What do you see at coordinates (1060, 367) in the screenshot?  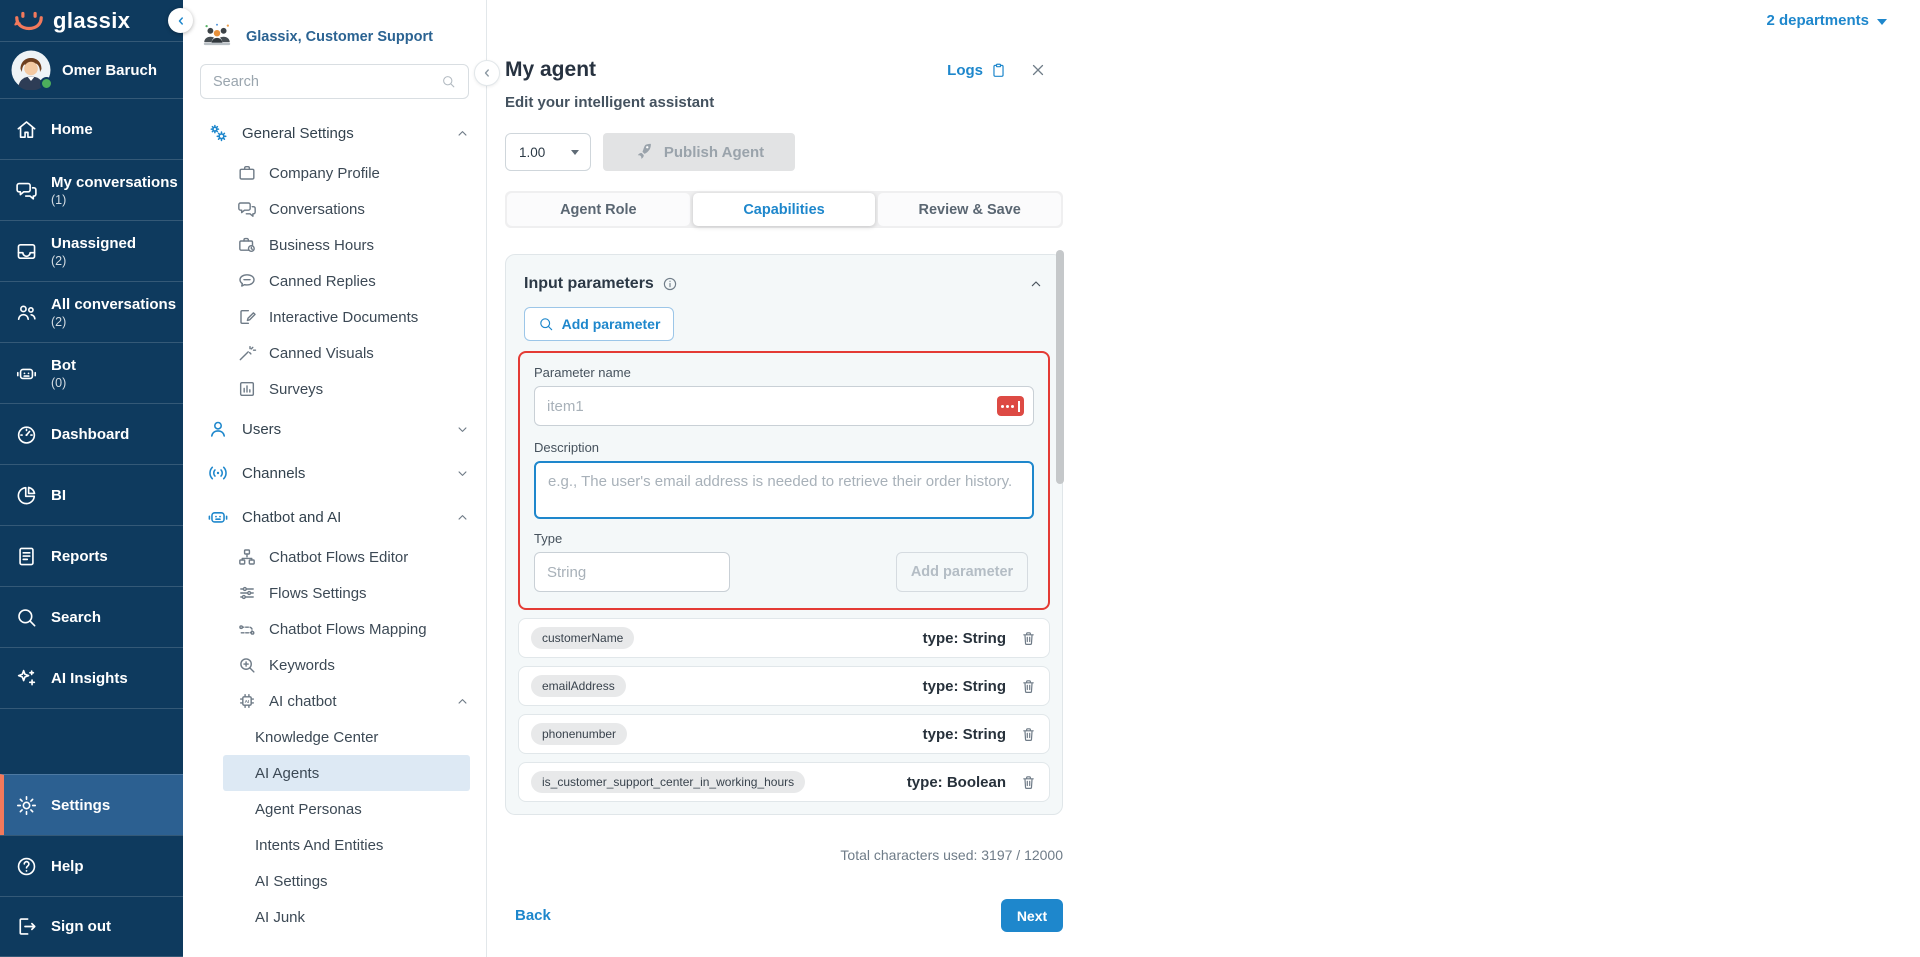 I see `panel-scrollbar` at bounding box center [1060, 367].